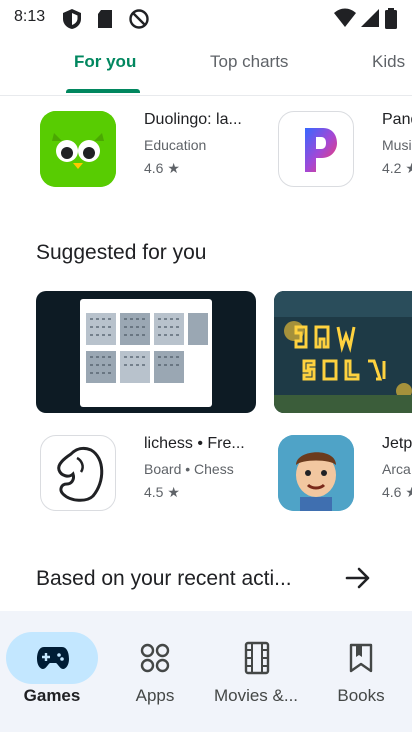 This screenshot has height=732, width=412. Describe the element at coordinates (78, 473) in the screenshot. I see `lichess-knight-icon` at that location.